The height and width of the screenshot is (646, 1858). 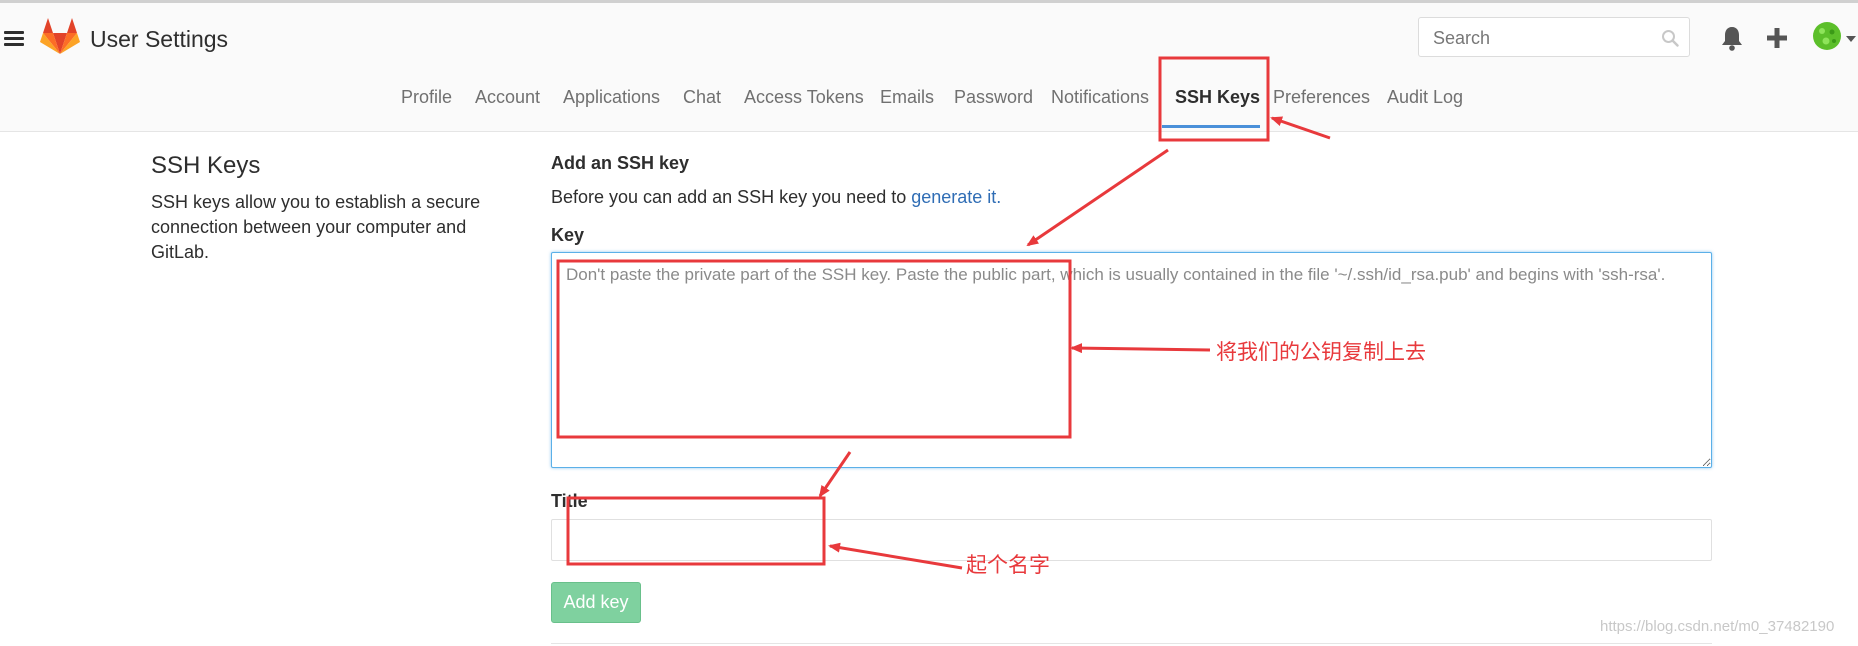 I want to click on gitlab-logo, so click(x=60, y=36).